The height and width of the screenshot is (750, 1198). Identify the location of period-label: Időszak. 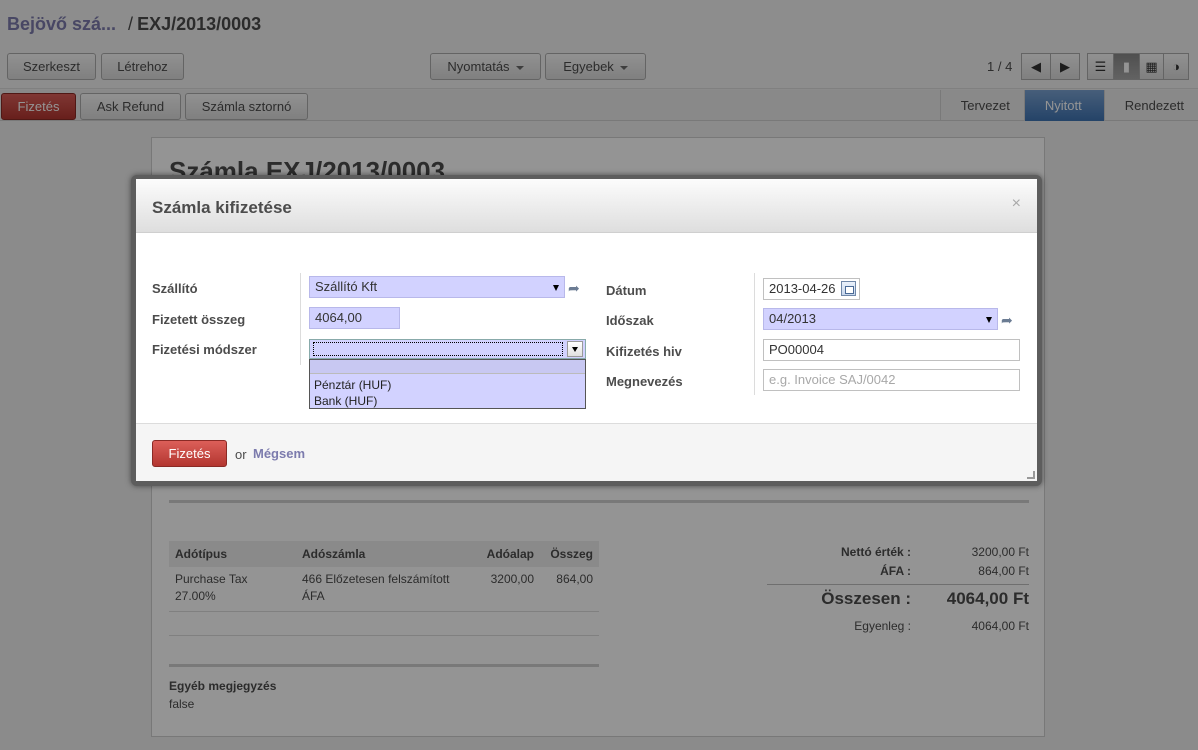
(630, 320).